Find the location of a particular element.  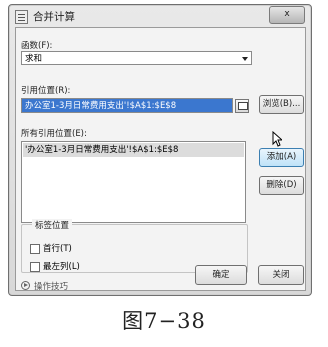

left-column-checkbox is located at coordinates (35, 267).